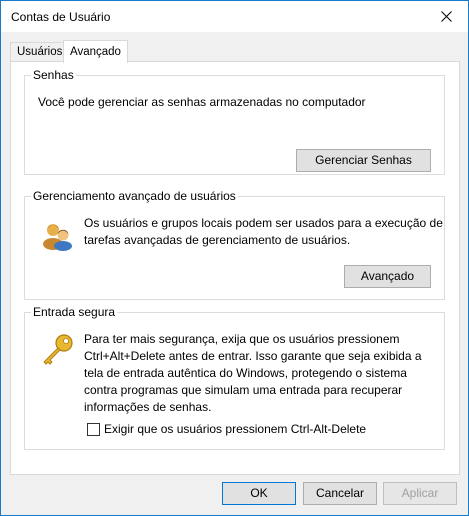  Describe the element at coordinates (259, 493) in the screenshot. I see `ok-button: OK` at that location.